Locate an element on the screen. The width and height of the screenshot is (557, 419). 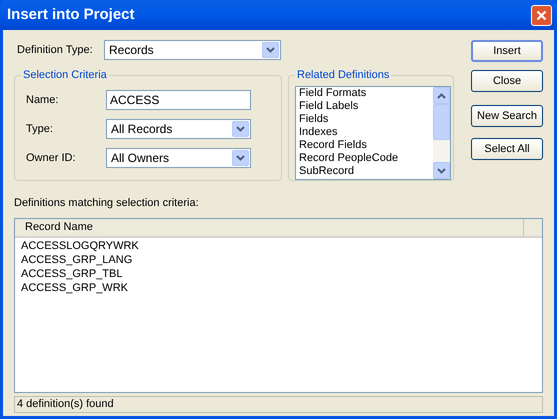
field-label: Type: is located at coordinates (40, 129).